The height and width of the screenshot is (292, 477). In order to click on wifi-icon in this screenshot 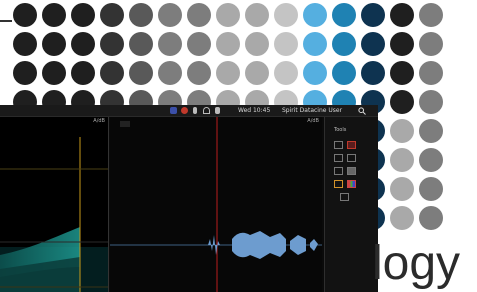, I will do `click(206, 110)`.